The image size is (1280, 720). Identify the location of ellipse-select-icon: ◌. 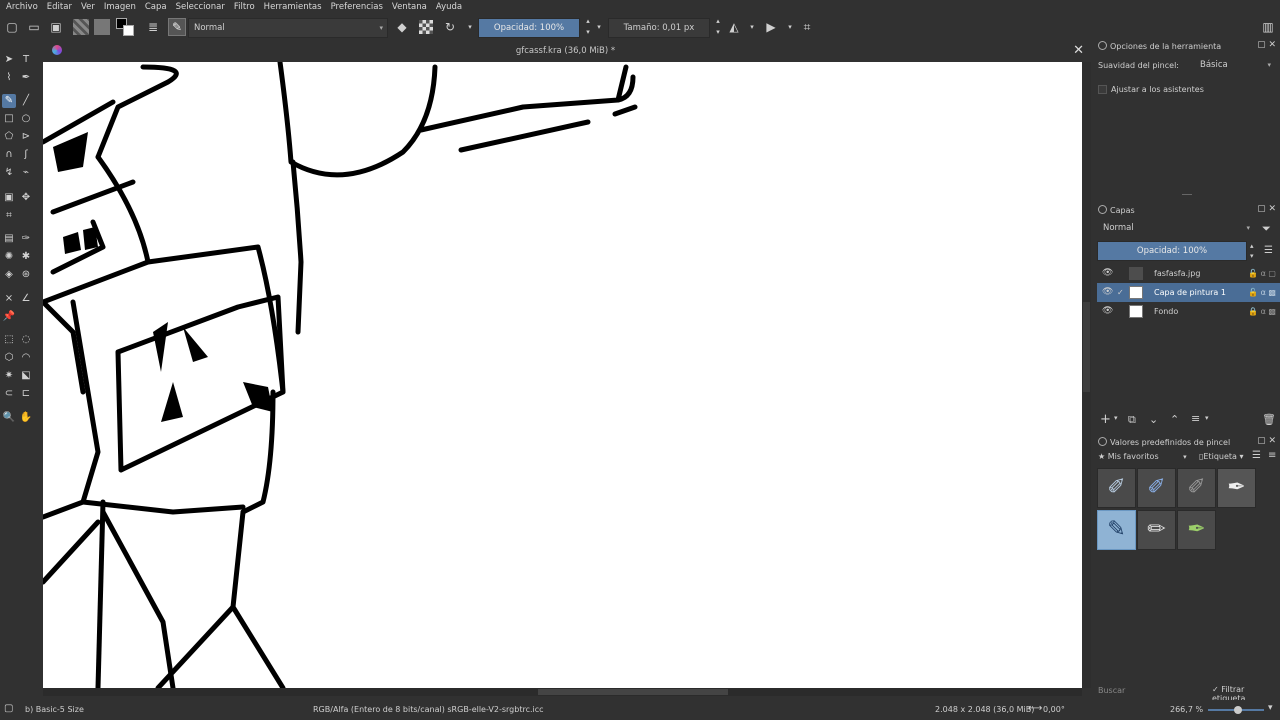
(26, 340).